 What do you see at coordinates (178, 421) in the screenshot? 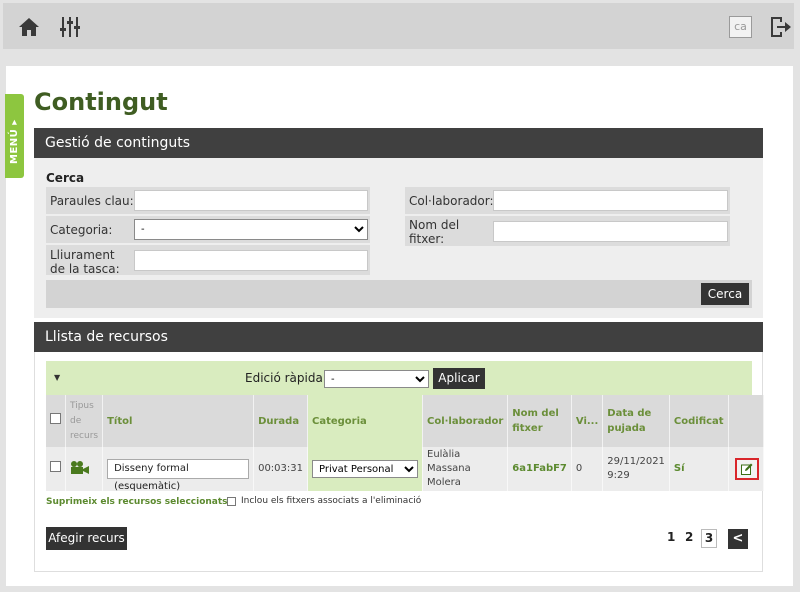
I see `col-title: Títol` at bounding box center [178, 421].